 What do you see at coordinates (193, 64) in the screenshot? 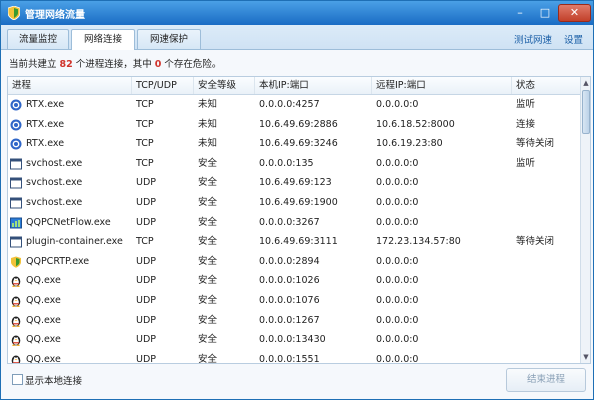
I see `summary-suffix: 个存在危险。` at bounding box center [193, 64].